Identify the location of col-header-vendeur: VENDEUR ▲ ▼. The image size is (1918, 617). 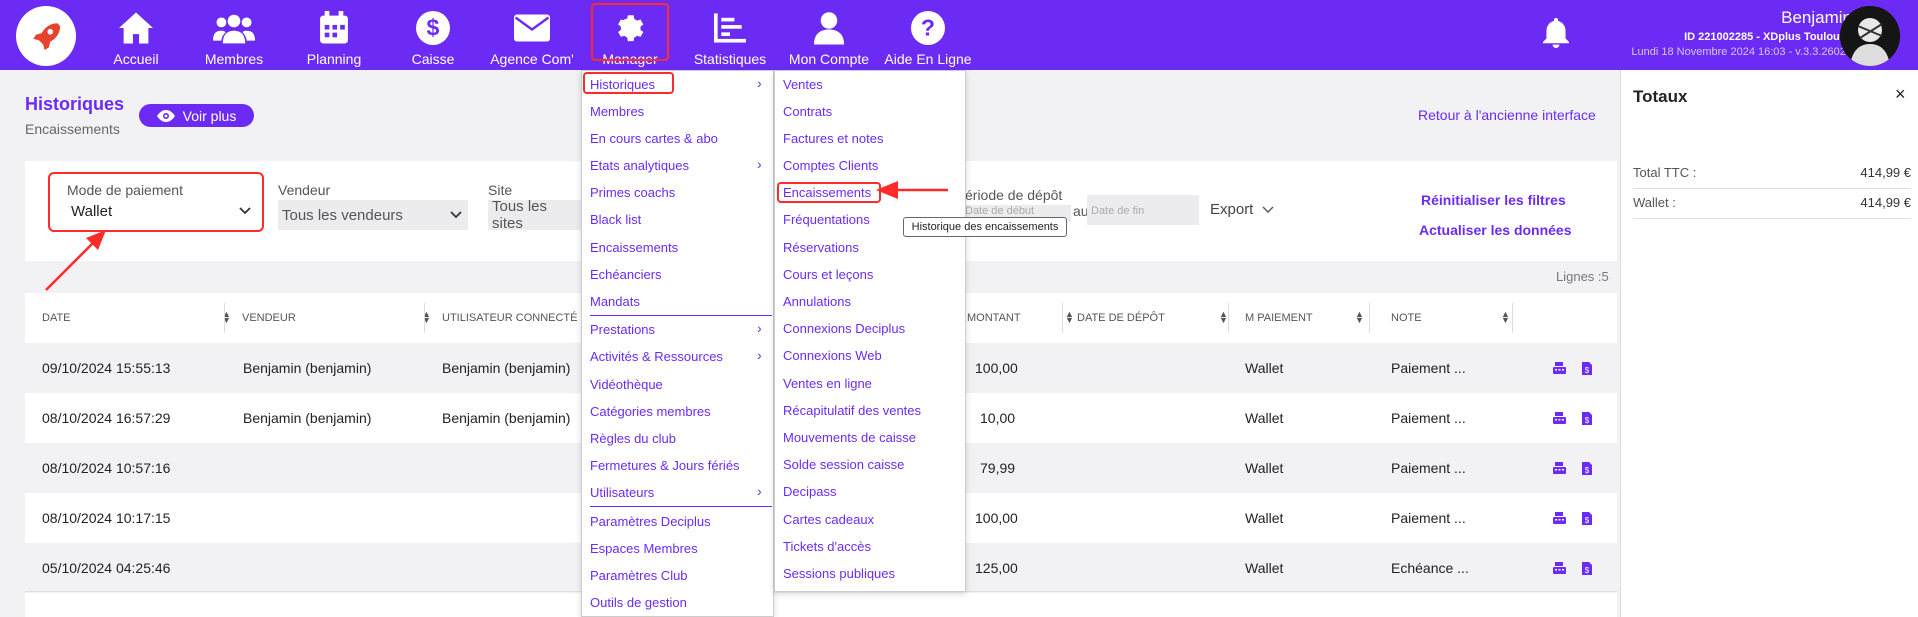
(337, 318).